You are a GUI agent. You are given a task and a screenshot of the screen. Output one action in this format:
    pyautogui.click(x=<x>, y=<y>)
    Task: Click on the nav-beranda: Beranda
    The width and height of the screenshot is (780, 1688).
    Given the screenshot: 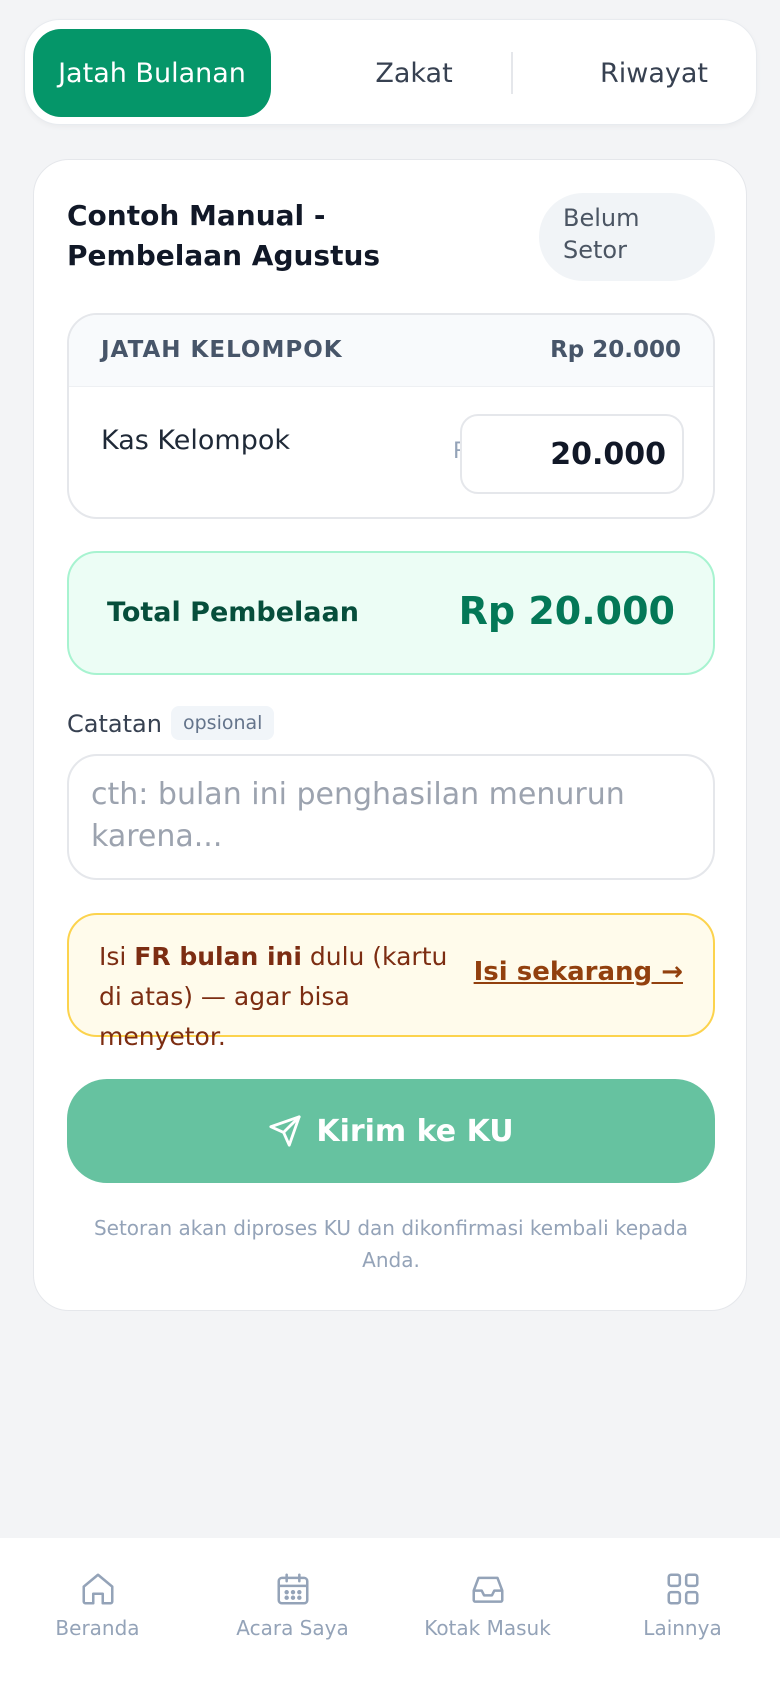 What is the action you would take?
    pyautogui.click(x=97, y=1605)
    